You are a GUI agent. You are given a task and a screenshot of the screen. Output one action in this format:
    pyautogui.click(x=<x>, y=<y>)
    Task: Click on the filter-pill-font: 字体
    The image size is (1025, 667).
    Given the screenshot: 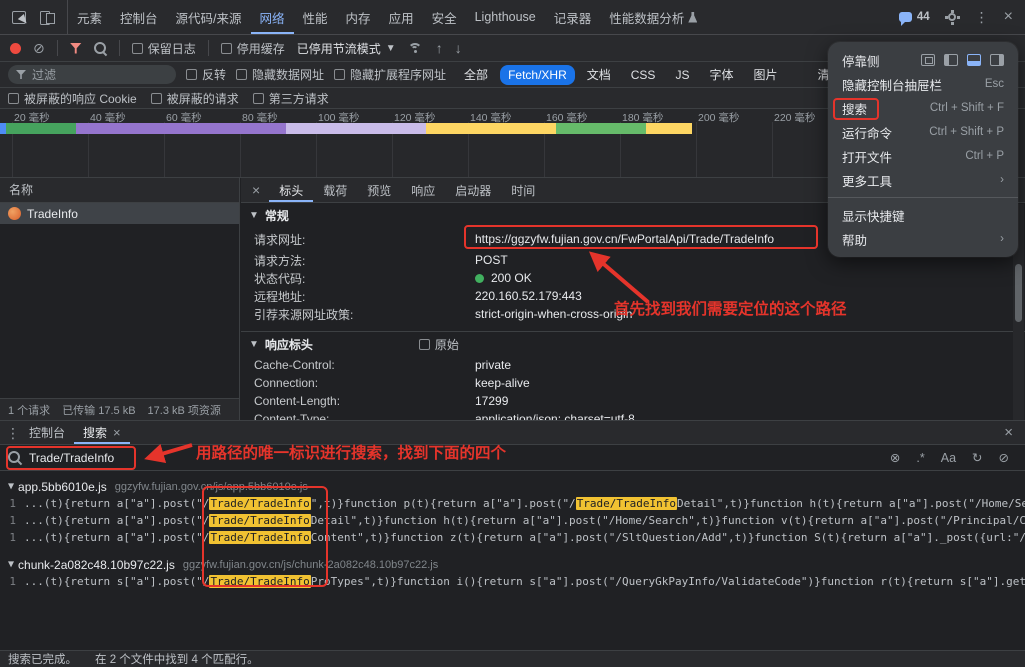 What is the action you would take?
    pyautogui.click(x=721, y=74)
    